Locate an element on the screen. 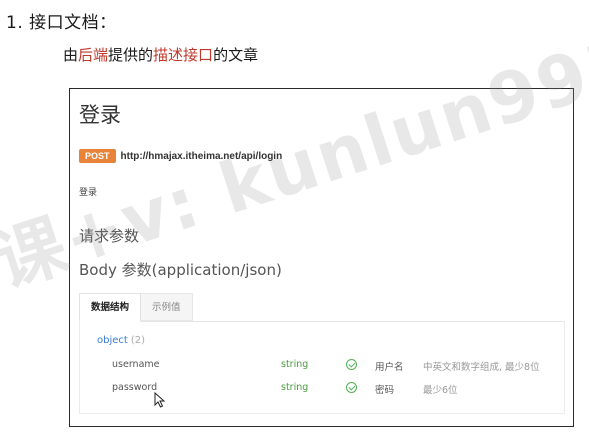 The width and height of the screenshot is (589, 437). request-params-heading: 请求参数 is located at coordinates (109, 236).